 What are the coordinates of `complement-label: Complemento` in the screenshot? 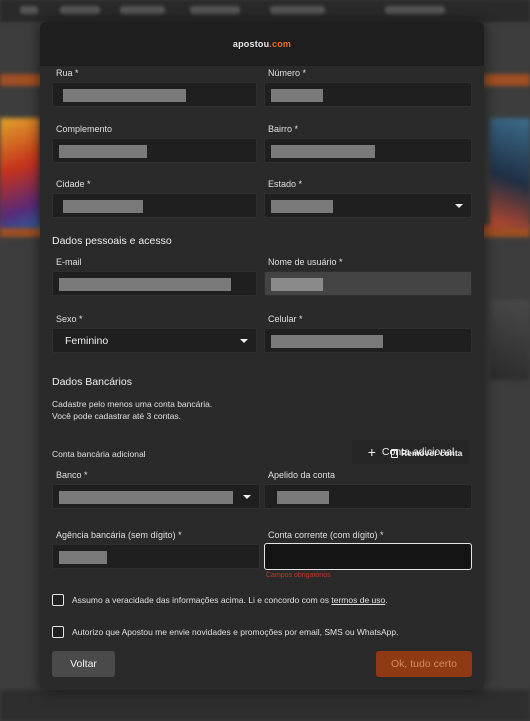 It's located at (84, 129).